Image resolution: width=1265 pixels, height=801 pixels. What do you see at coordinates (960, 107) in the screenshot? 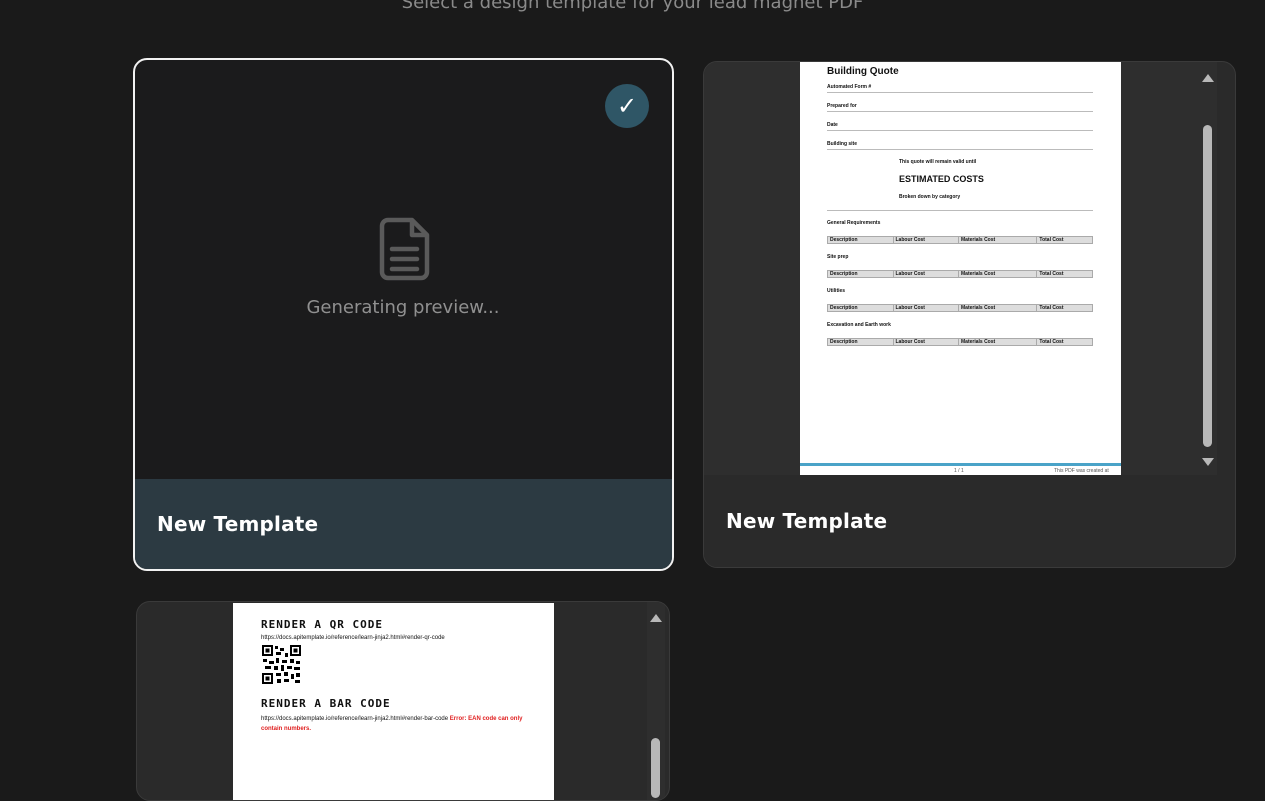
I see `doc-field: Prepared for` at bounding box center [960, 107].